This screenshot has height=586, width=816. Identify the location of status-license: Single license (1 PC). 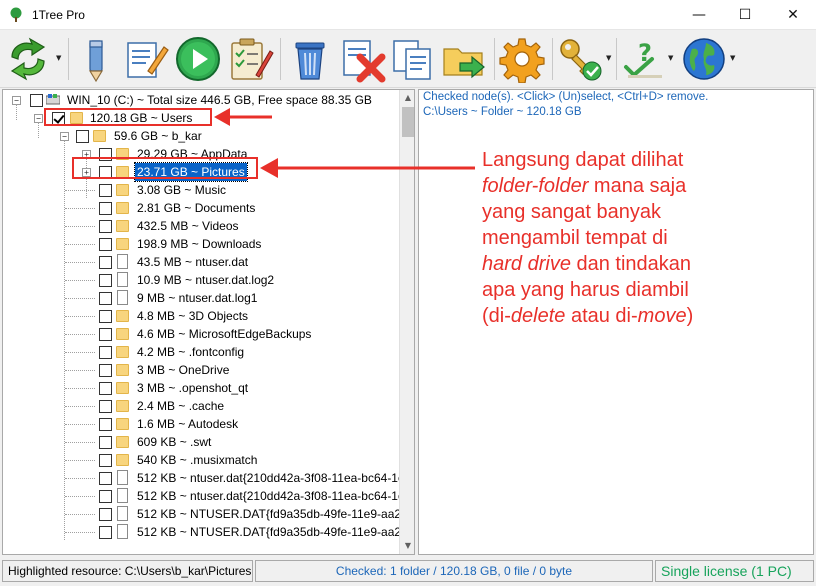
(734, 571).